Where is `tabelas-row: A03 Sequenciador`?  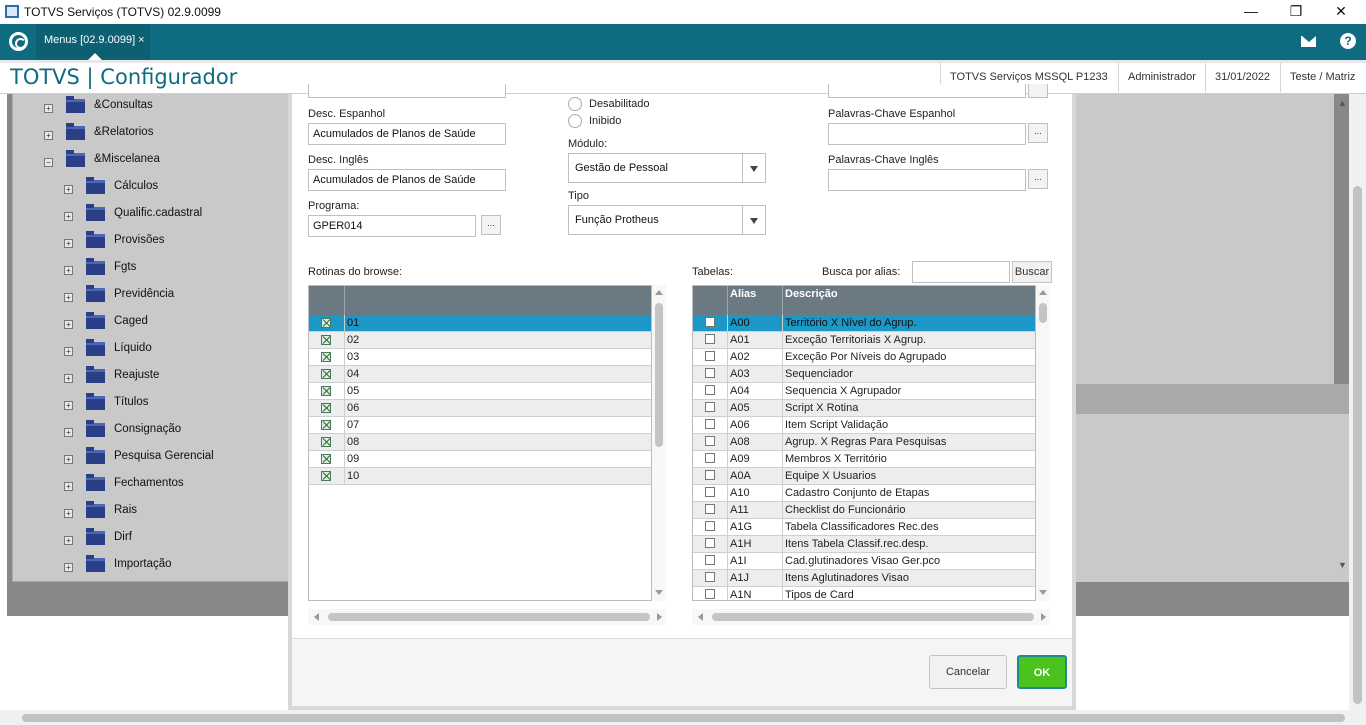 tabelas-row: A03 Sequenciador is located at coordinates (864, 374).